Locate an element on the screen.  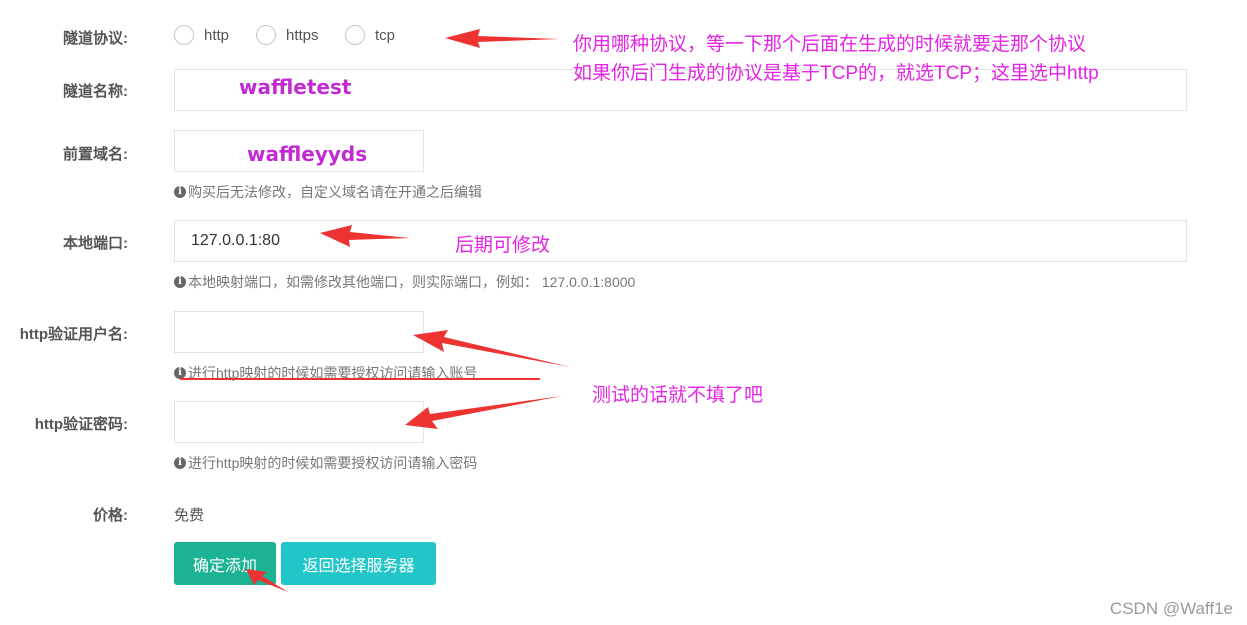
arrow-to-port is located at coordinates (365, 236).